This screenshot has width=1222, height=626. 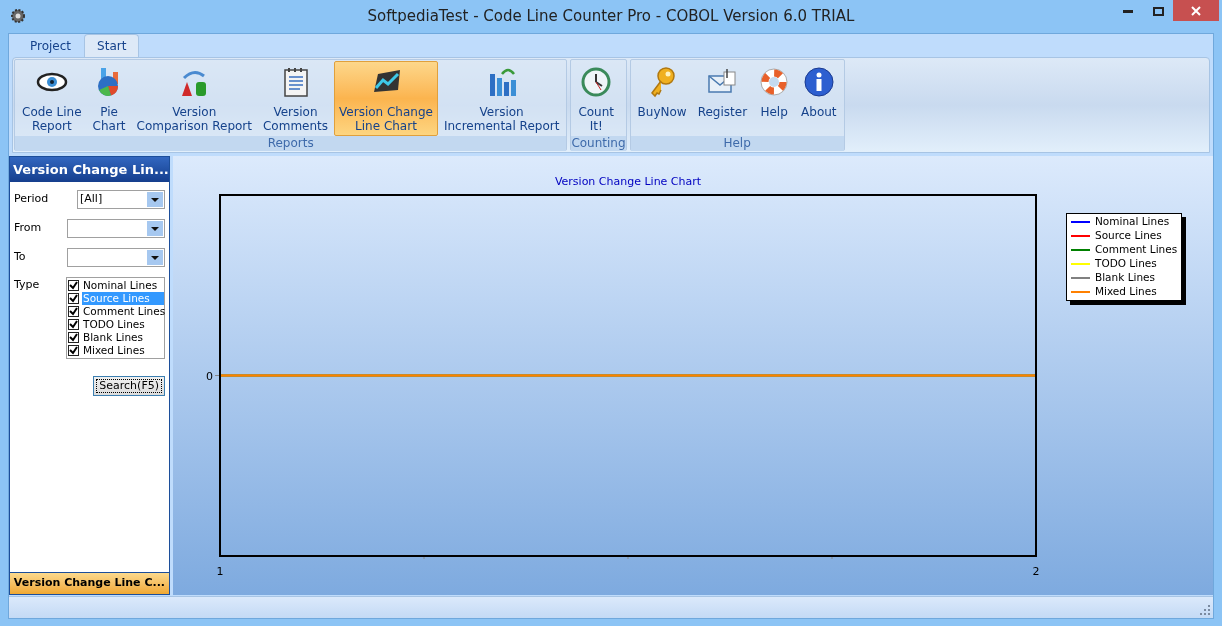 I want to click on legend-label: Mixed Lines, so click(x=1126, y=292).